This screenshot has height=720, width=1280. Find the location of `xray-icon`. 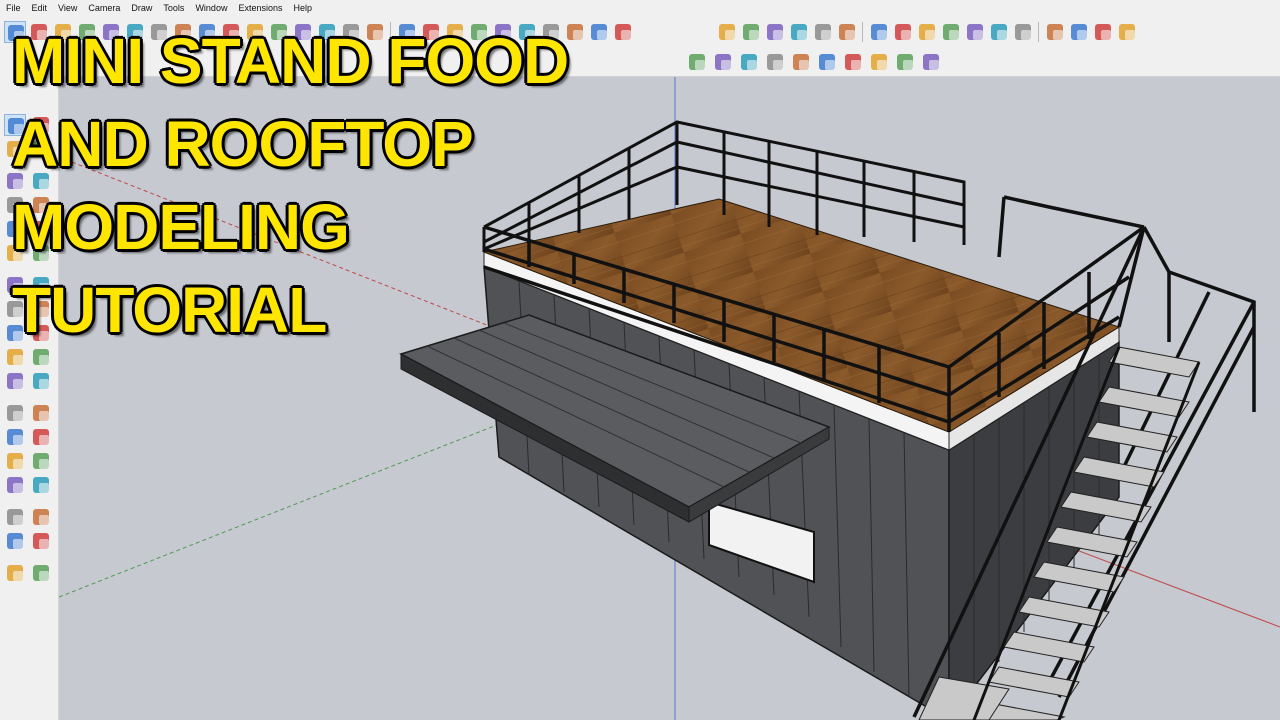

xray-icon is located at coordinates (879, 32).